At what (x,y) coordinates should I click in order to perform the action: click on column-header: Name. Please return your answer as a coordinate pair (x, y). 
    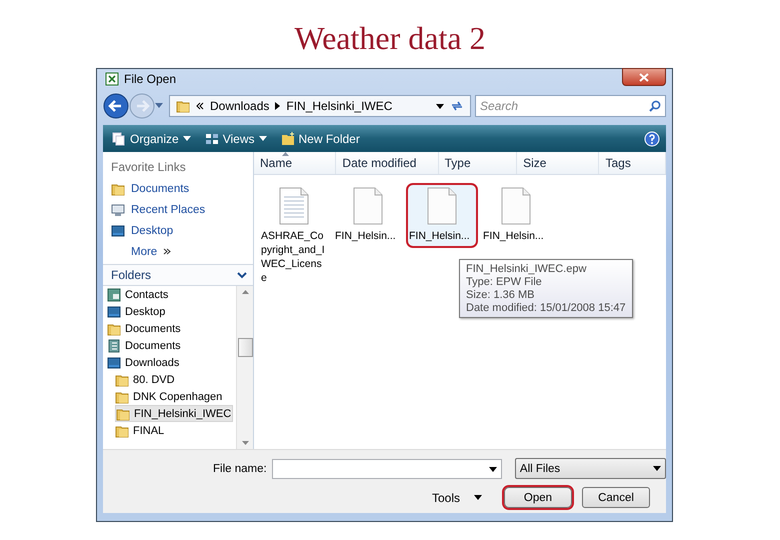
    Looking at the image, I should click on (295, 163).